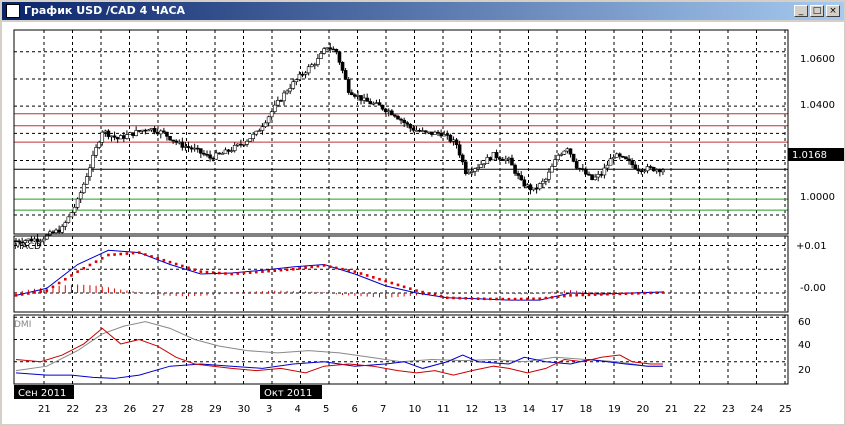 The height and width of the screenshot is (426, 846). Describe the element at coordinates (415, 409) in the screenshot. I see `time-axis-label: 10` at that location.